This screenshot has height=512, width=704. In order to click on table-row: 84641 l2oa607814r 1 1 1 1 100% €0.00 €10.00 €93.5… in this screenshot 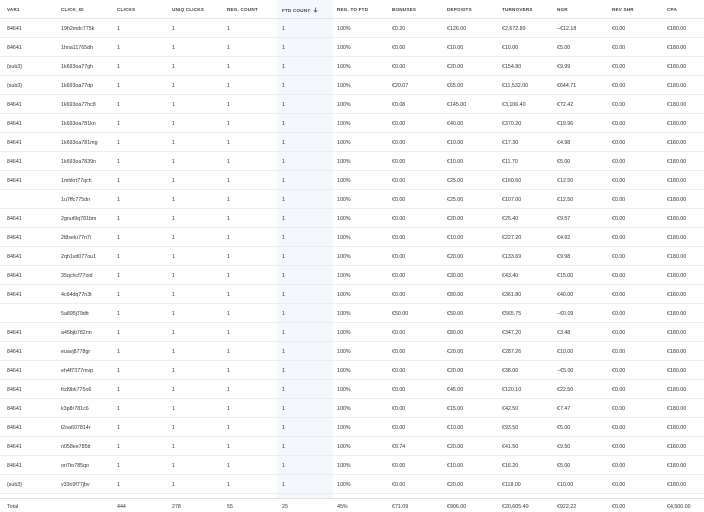, I will do `click(352, 427)`.